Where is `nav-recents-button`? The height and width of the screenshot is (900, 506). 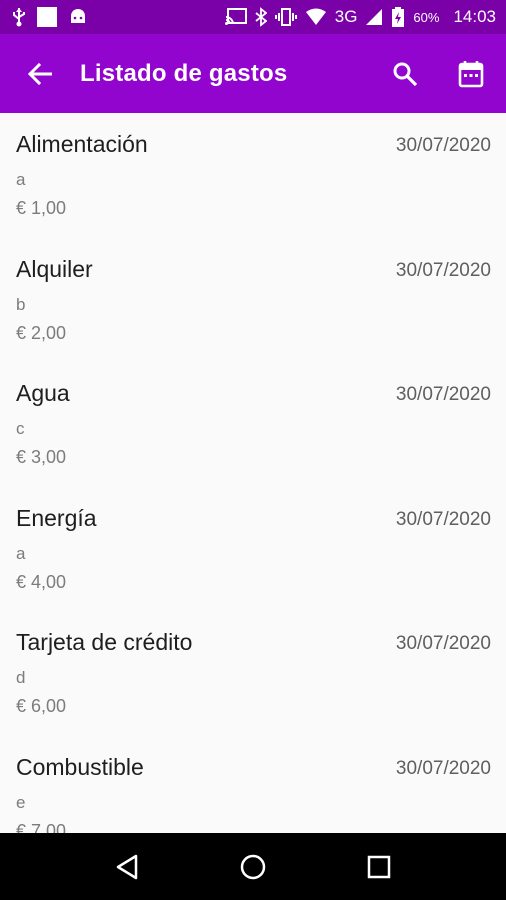 nav-recents-button is located at coordinates (379, 867).